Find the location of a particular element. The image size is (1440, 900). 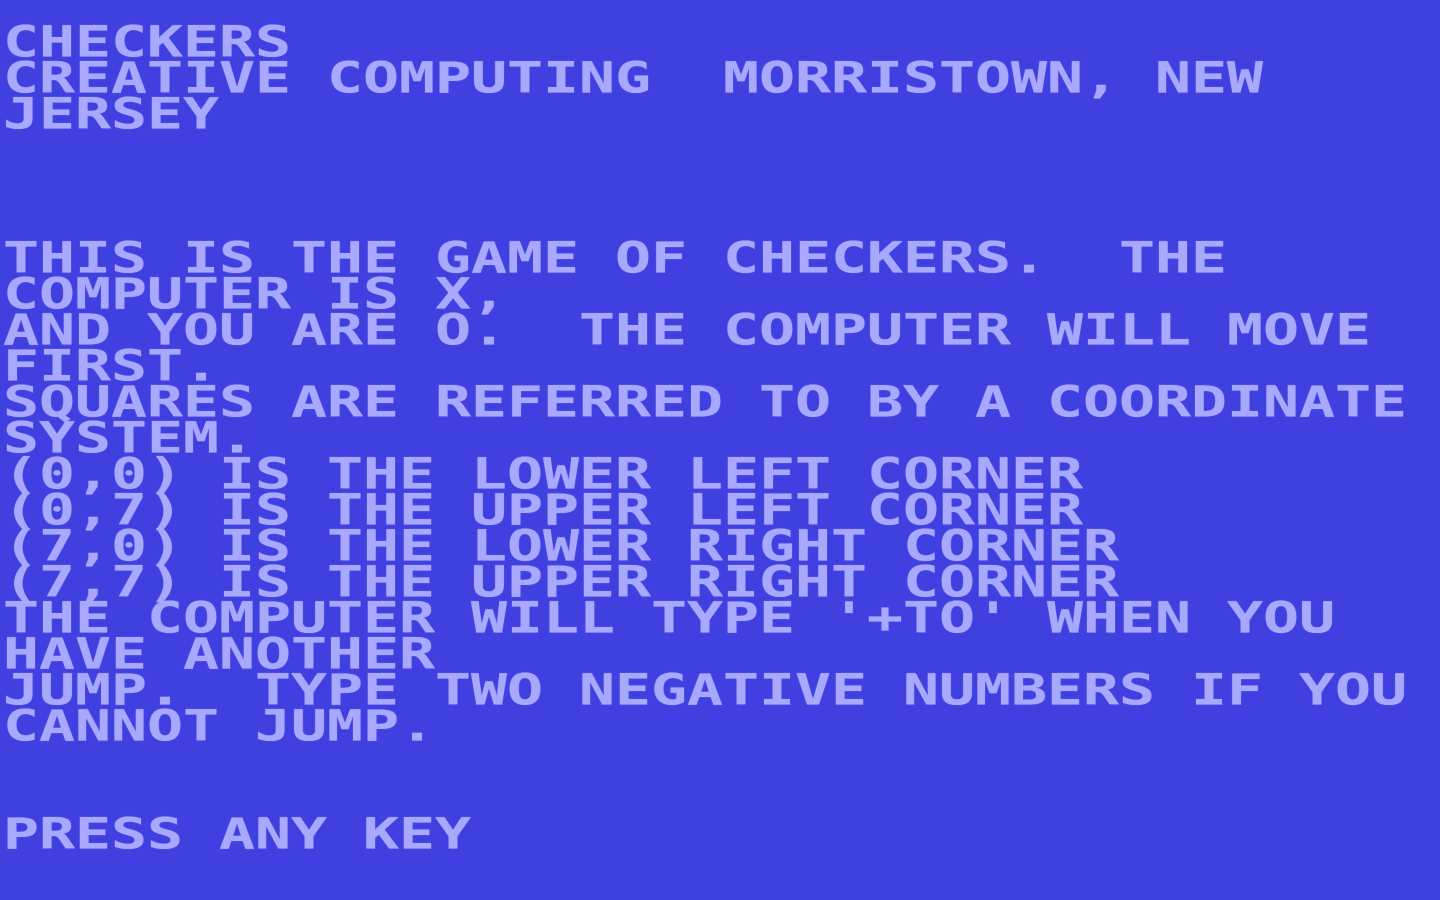

instruction-text: THIS IS THE GAME OF CHECKERS. THE is located at coordinates (615, 258).